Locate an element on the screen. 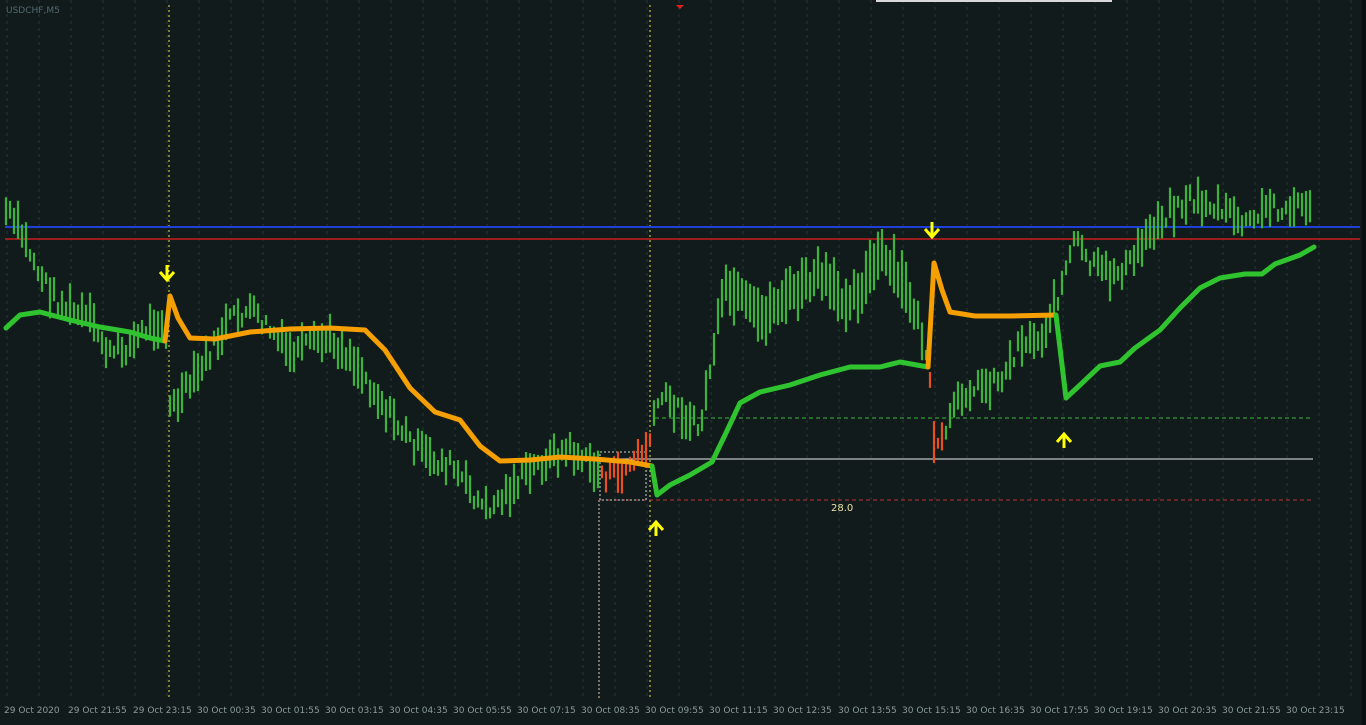  time-label: 30 Oct 08:35 is located at coordinates (610, 711).